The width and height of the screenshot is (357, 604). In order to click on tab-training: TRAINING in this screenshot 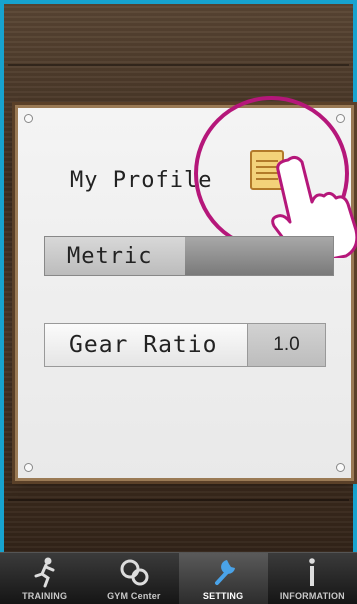, I will do `click(44, 578)`.